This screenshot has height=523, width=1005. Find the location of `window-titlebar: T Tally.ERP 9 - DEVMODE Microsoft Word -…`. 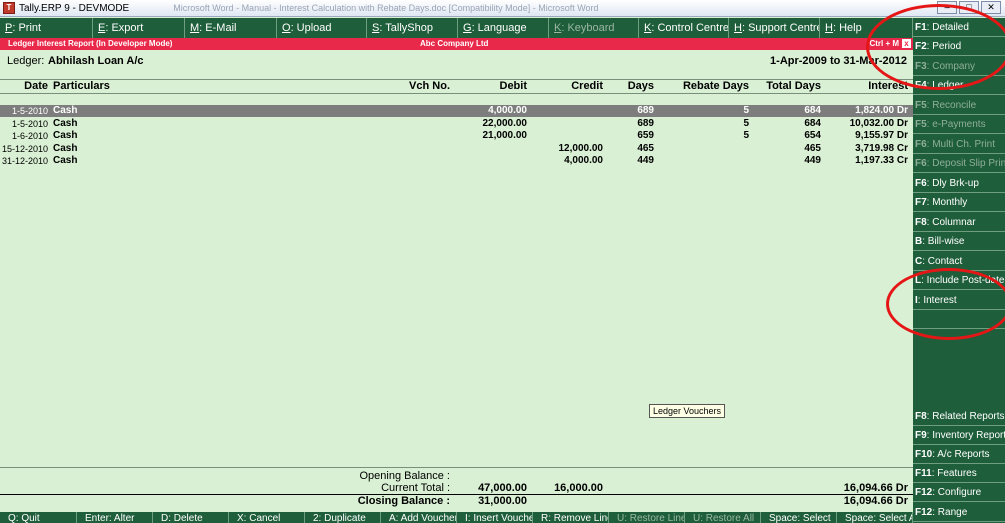

window-titlebar: T Tally.ERP 9 - DEVMODE Microsoft Word -… is located at coordinates (502, 8).